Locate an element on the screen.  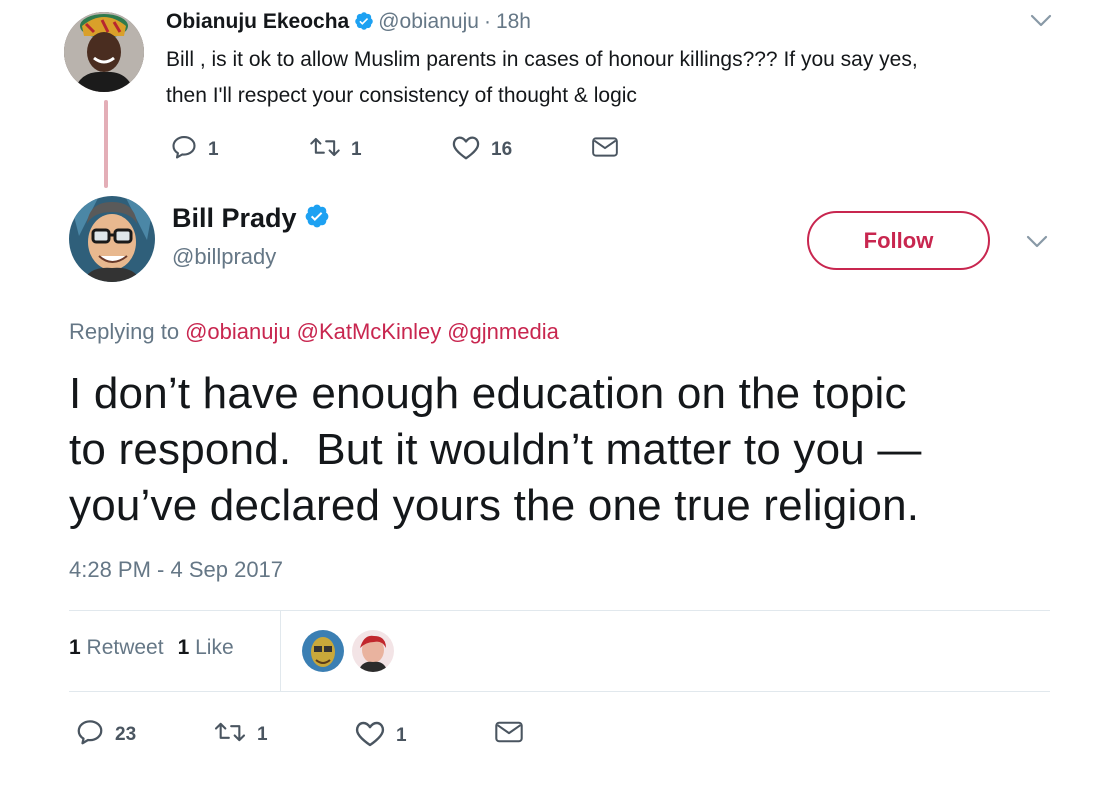
mention-link: @obianuju is located at coordinates (238, 331).